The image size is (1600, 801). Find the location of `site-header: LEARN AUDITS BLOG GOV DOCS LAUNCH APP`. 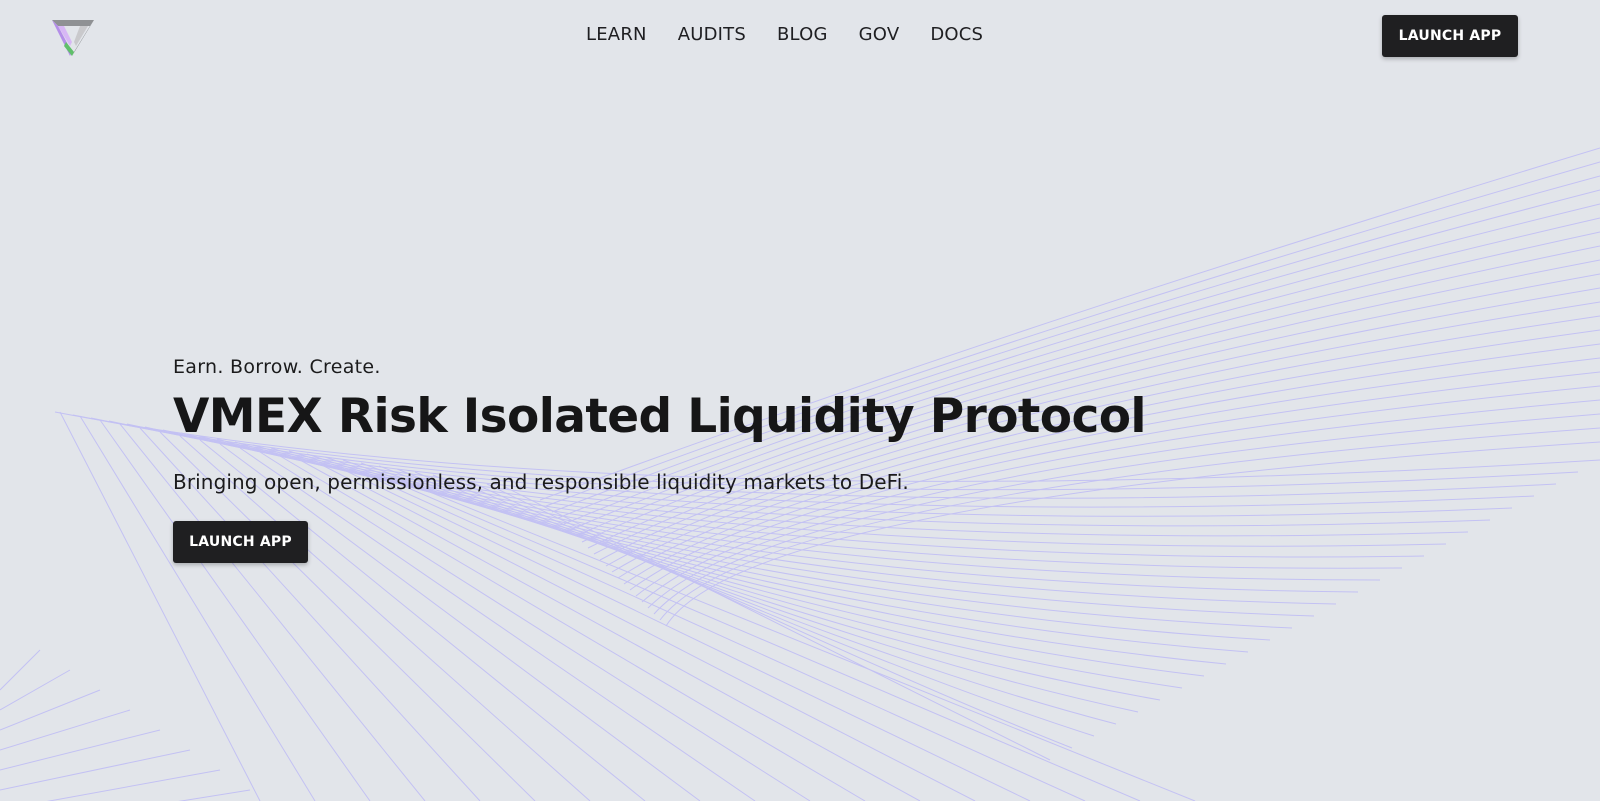

site-header: LEARN AUDITS BLOG GOV DOCS LAUNCH APP is located at coordinates (800, 36).